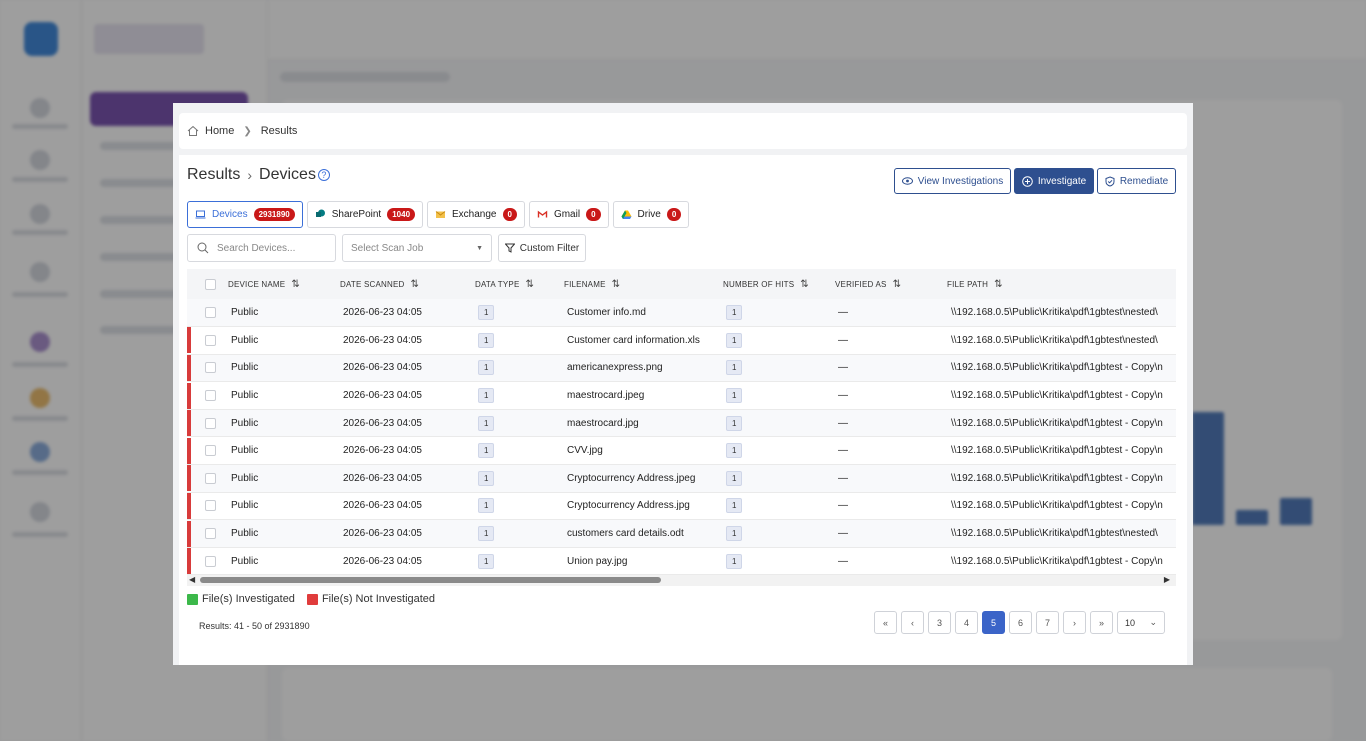 The height and width of the screenshot is (741, 1366). Describe the element at coordinates (993, 622) in the screenshot. I see `current-page-button: 5` at that location.